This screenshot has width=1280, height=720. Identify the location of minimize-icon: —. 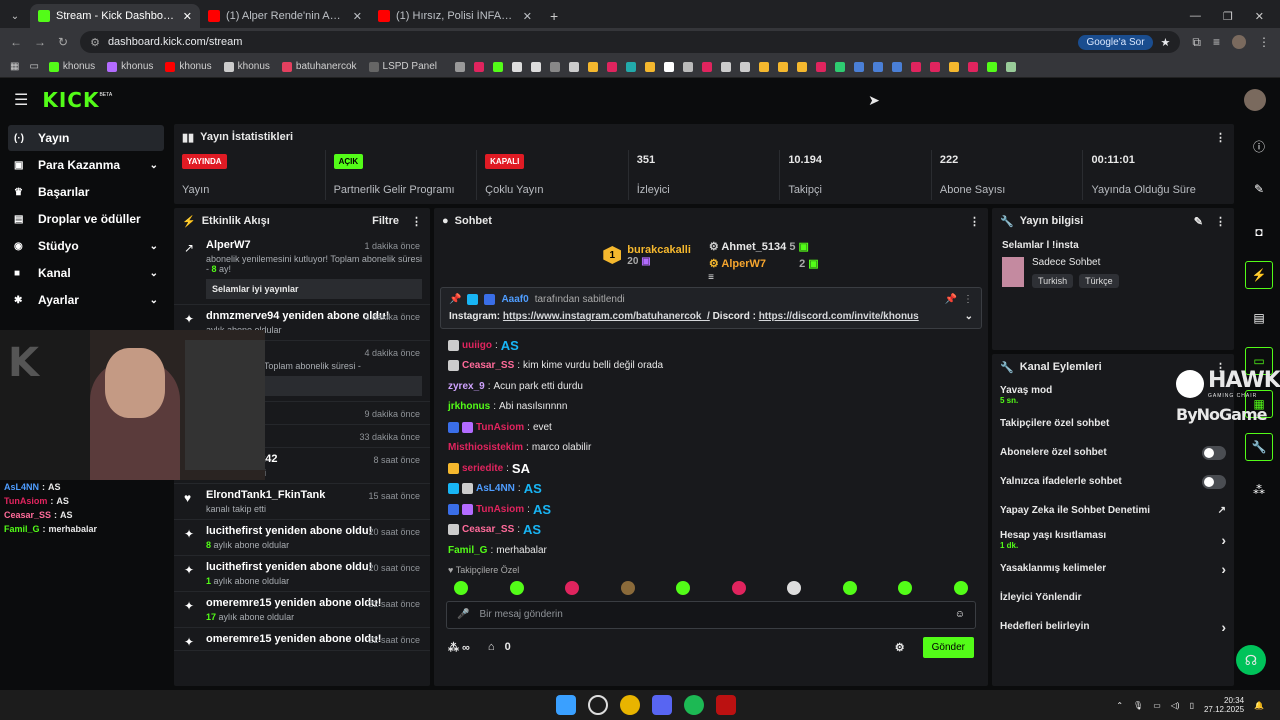
(1195, 16).